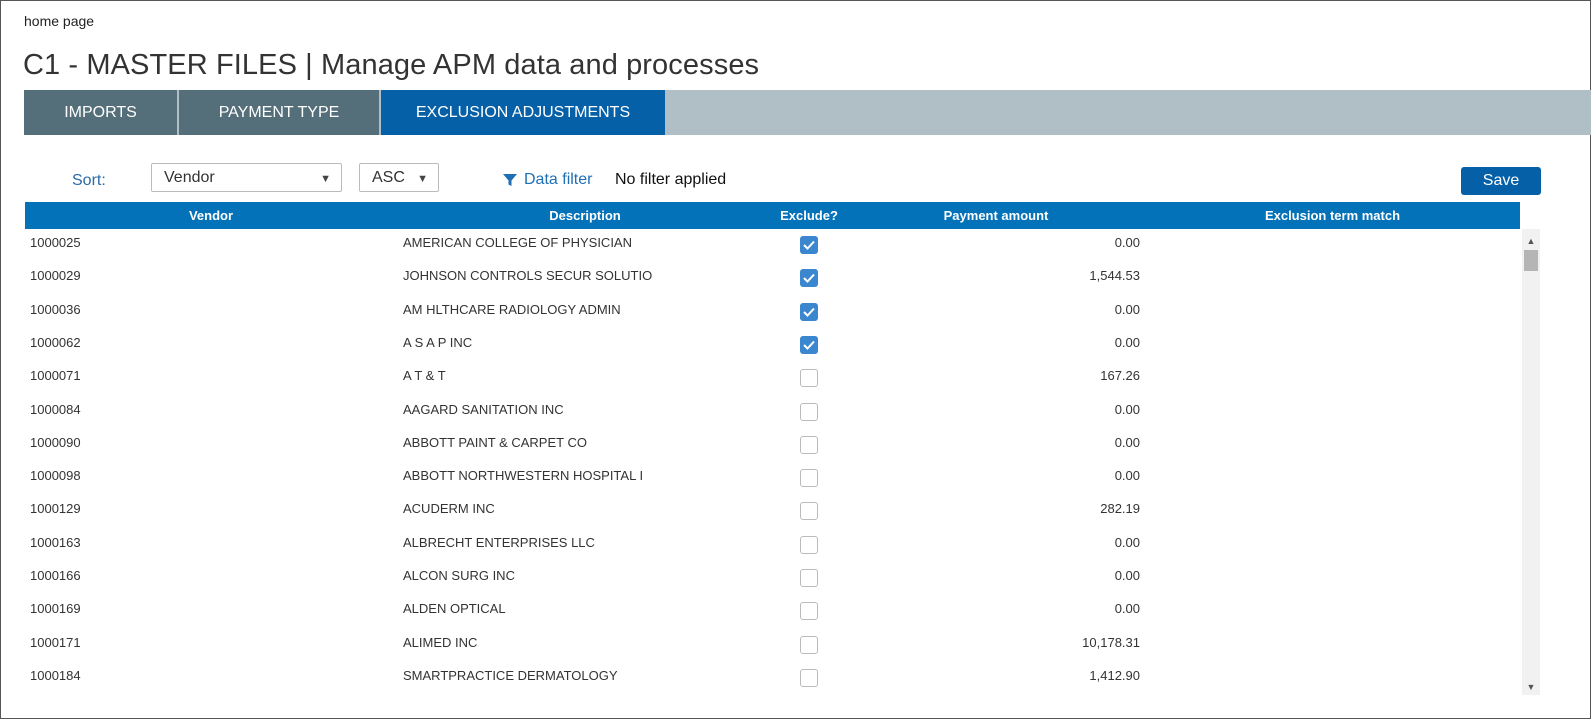 This screenshot has width=1591, height=719. Describe the element at coordinates (55, 675) in the screenshot. I see `vendor-cell: 1000184` at that location.